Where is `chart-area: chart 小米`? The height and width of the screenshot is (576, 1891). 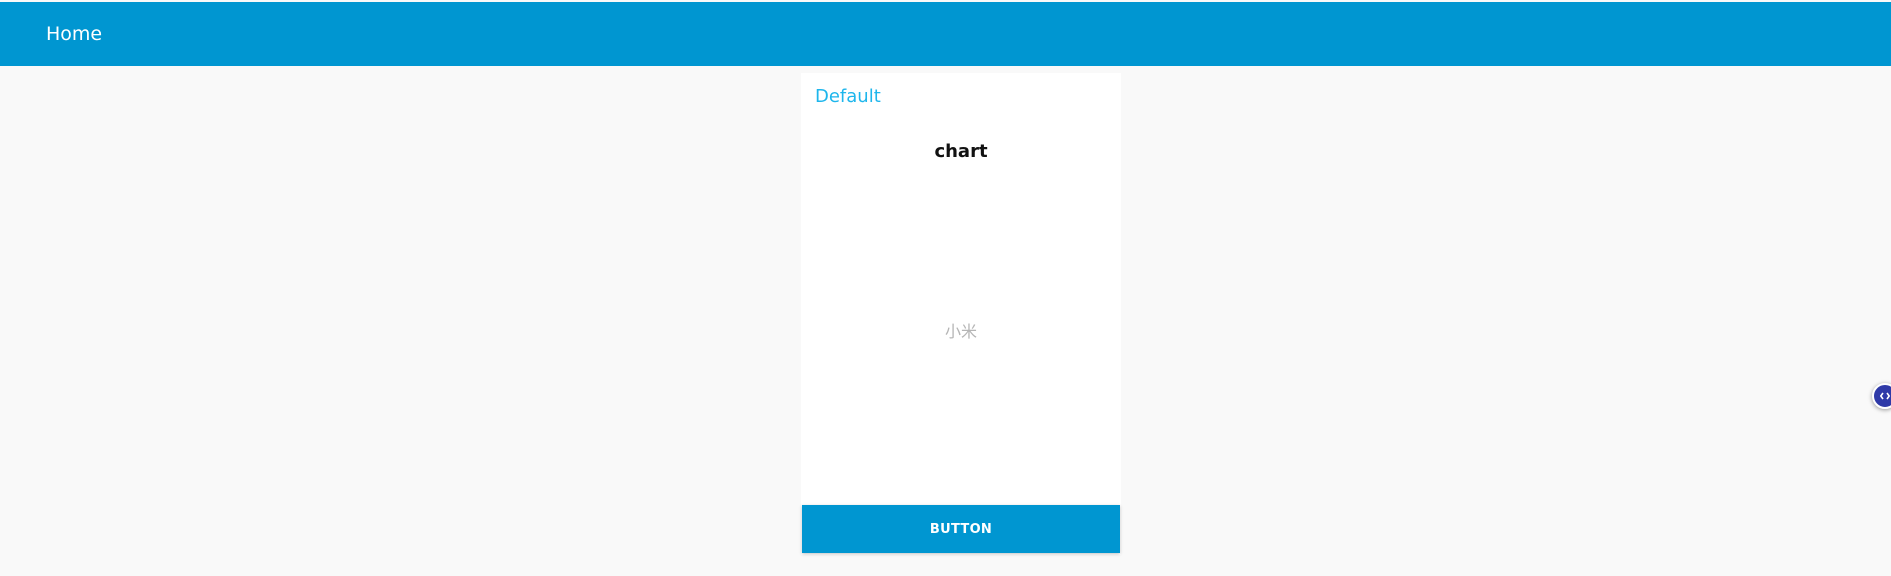 chart-area: chart 小米 is located at coordinates (961, 318).